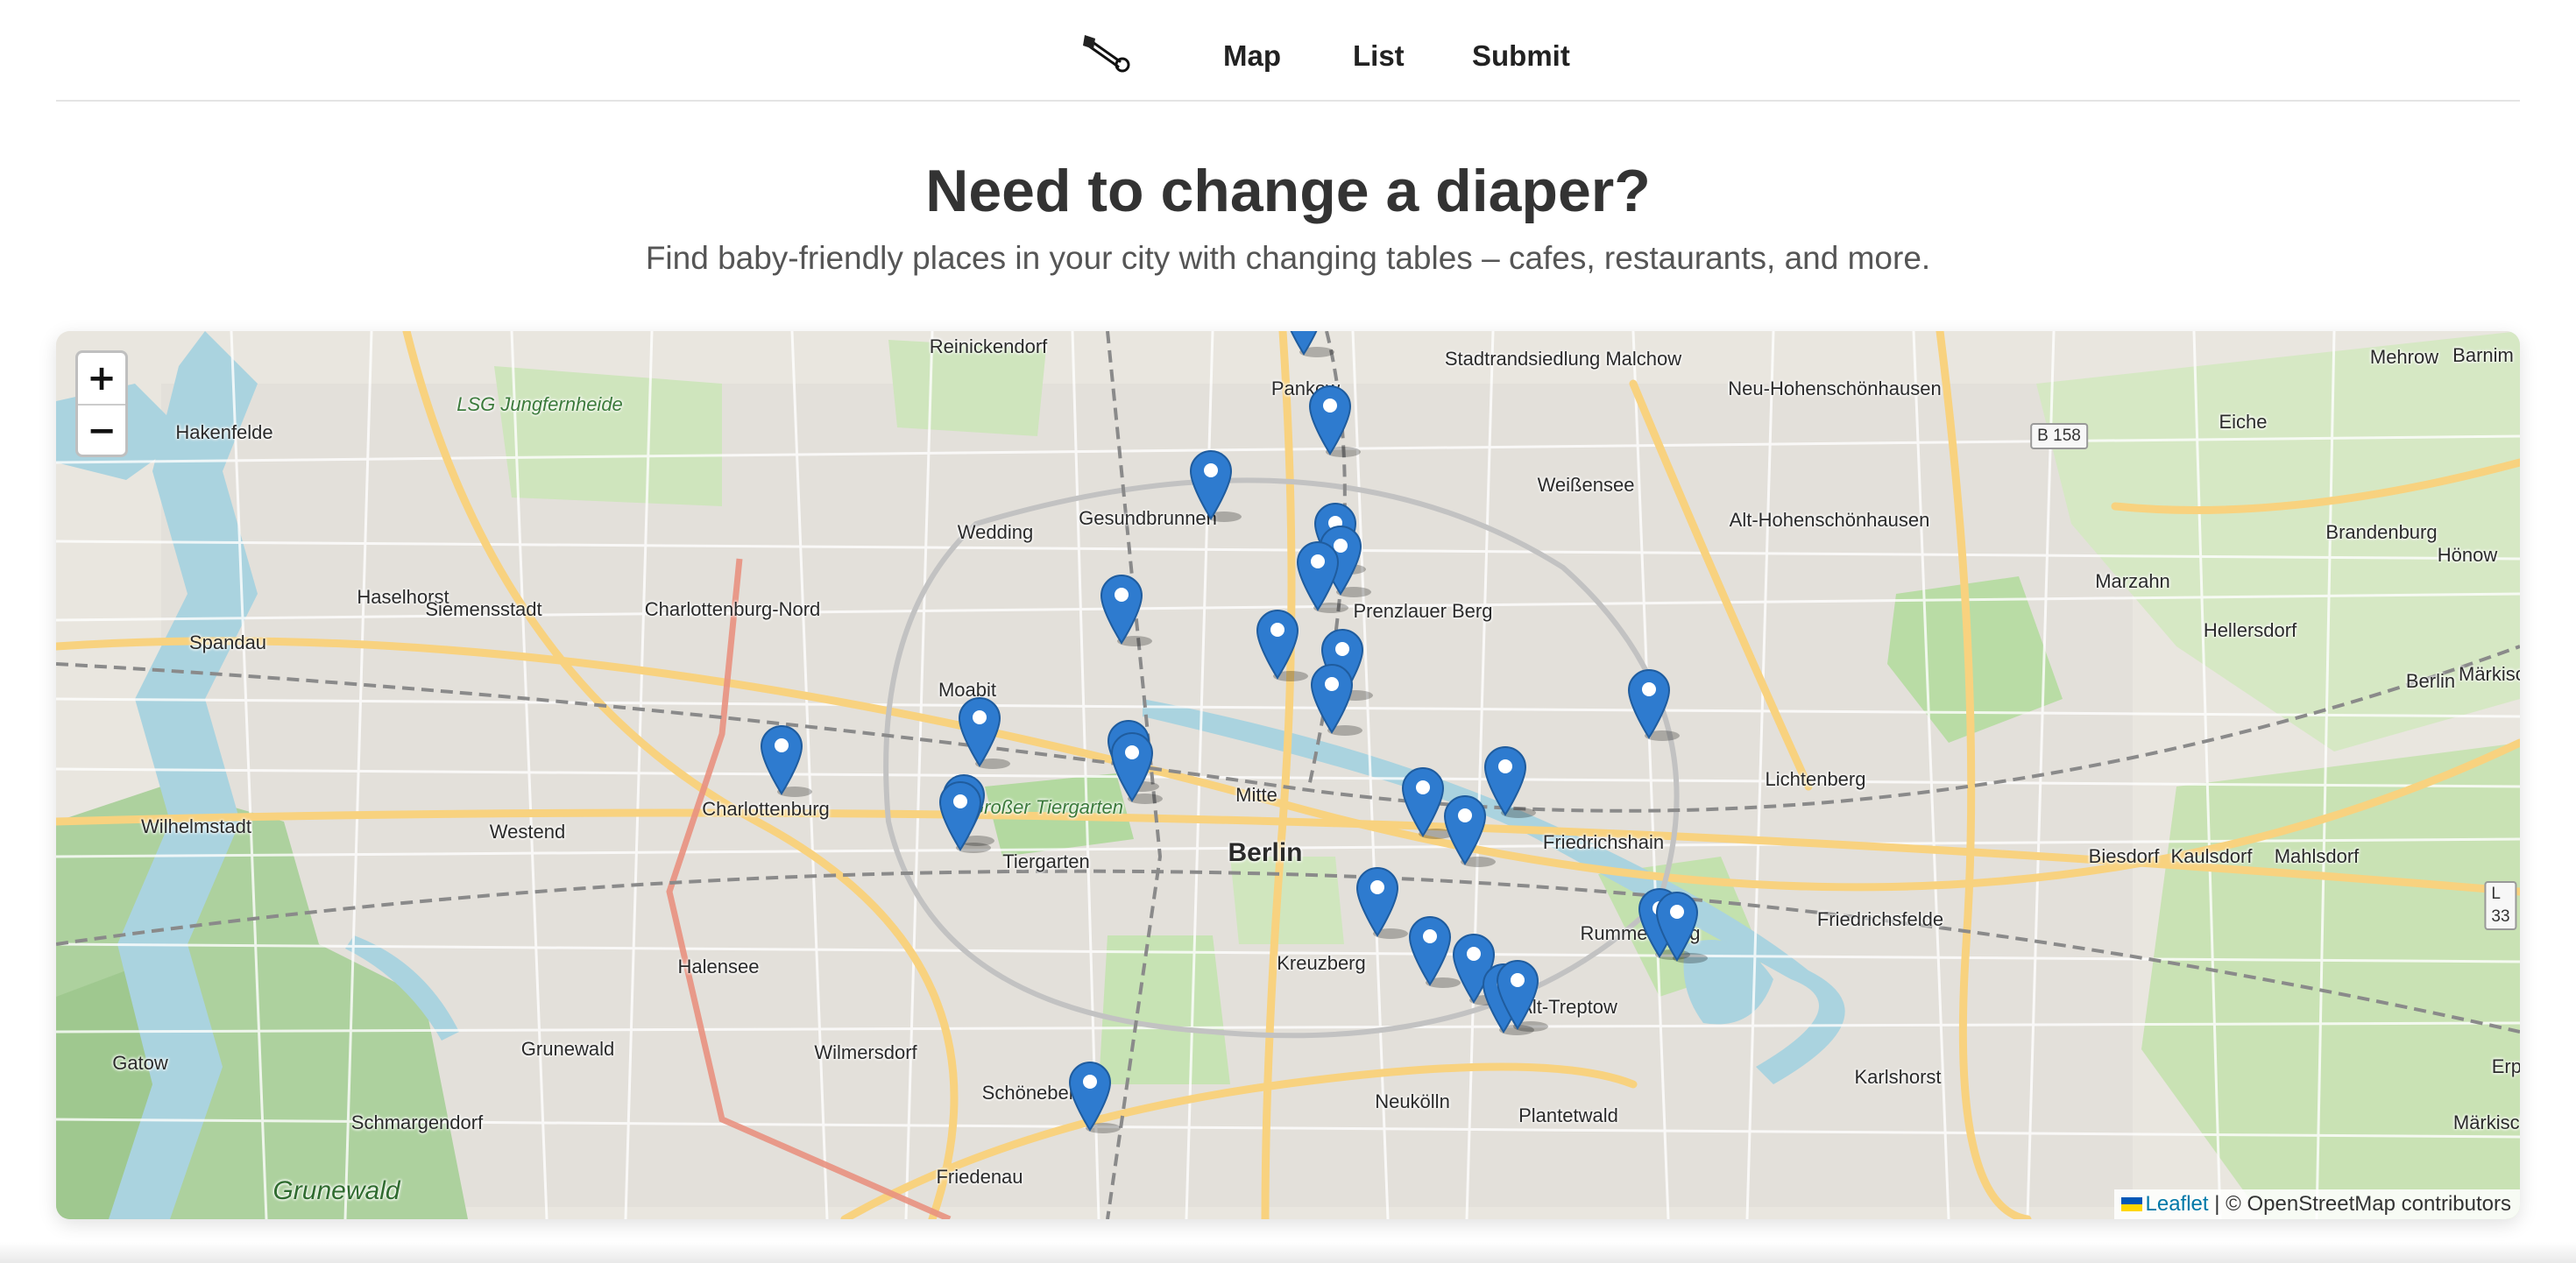 This screenshot has height=1263, width=2576. I want to click on safety-pin-icon-graphic, so click(1106, 54).